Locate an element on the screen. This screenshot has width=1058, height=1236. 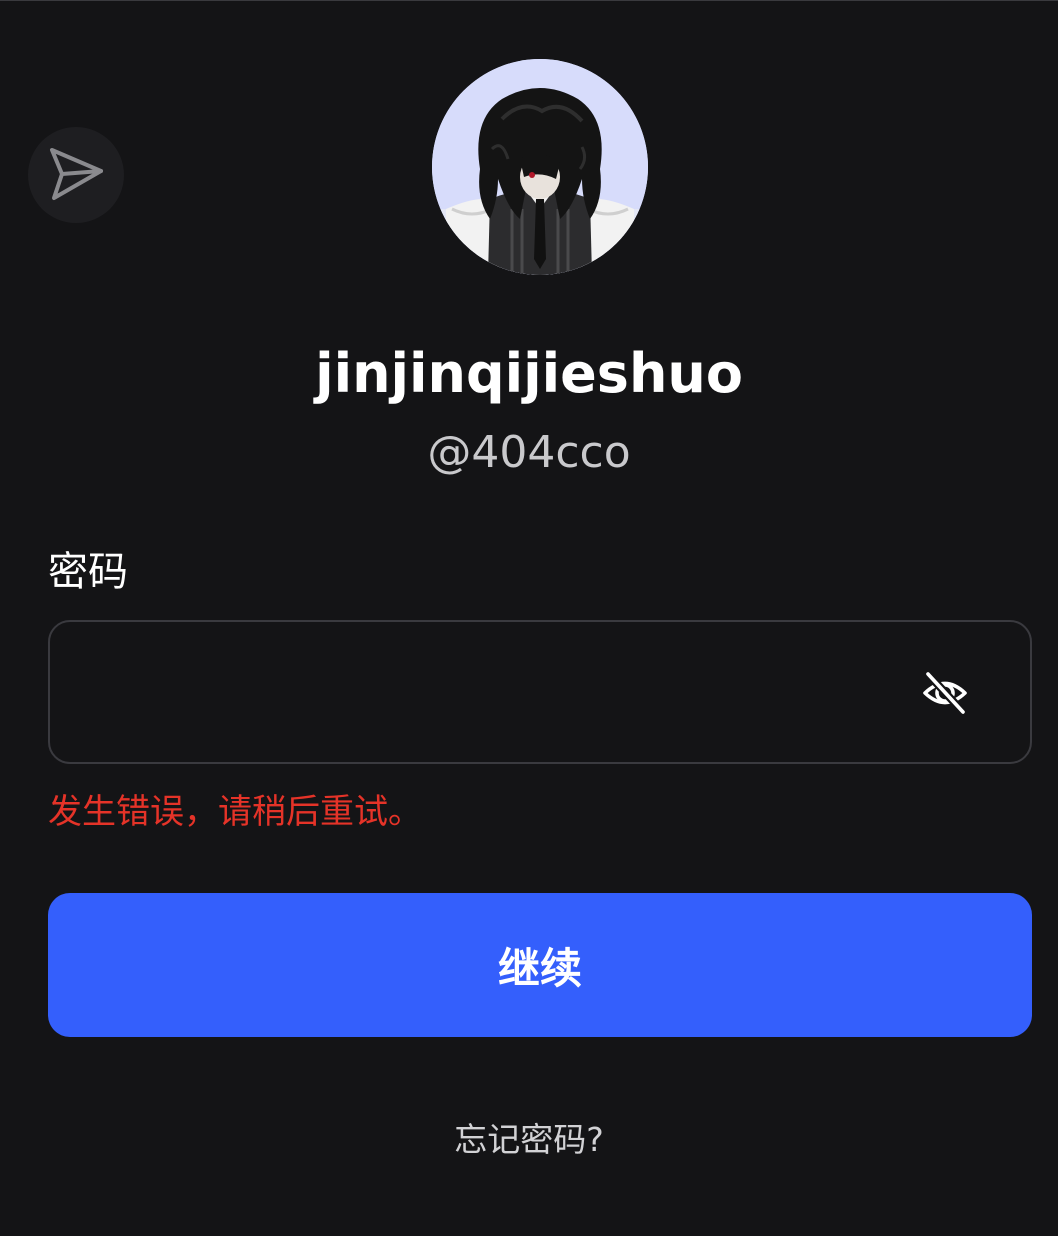
error-message: 发生错误，请稍后重试。 is located at coordinates (235, 812).